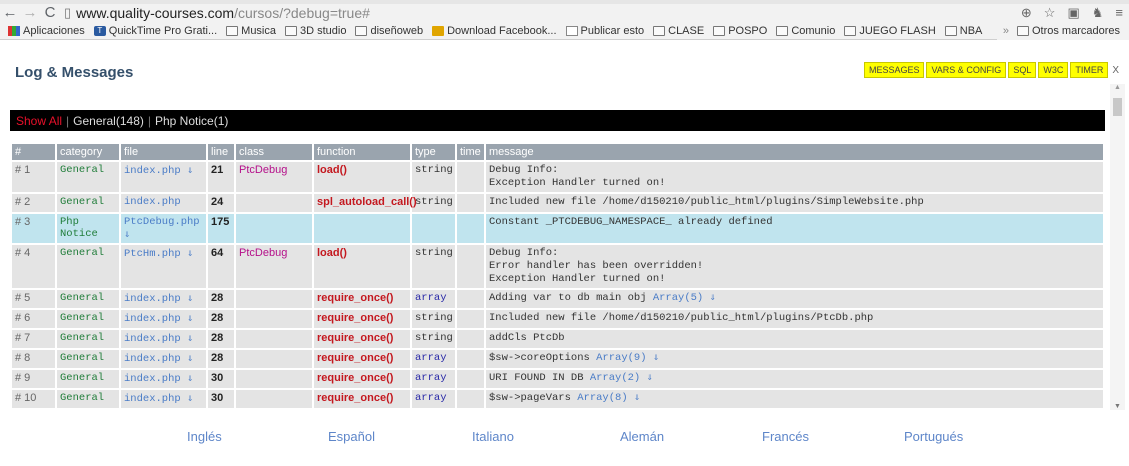  Describe the element at coordinates (39, 121) in the screenshot. I see `filter-show-all: Show All` at that location.